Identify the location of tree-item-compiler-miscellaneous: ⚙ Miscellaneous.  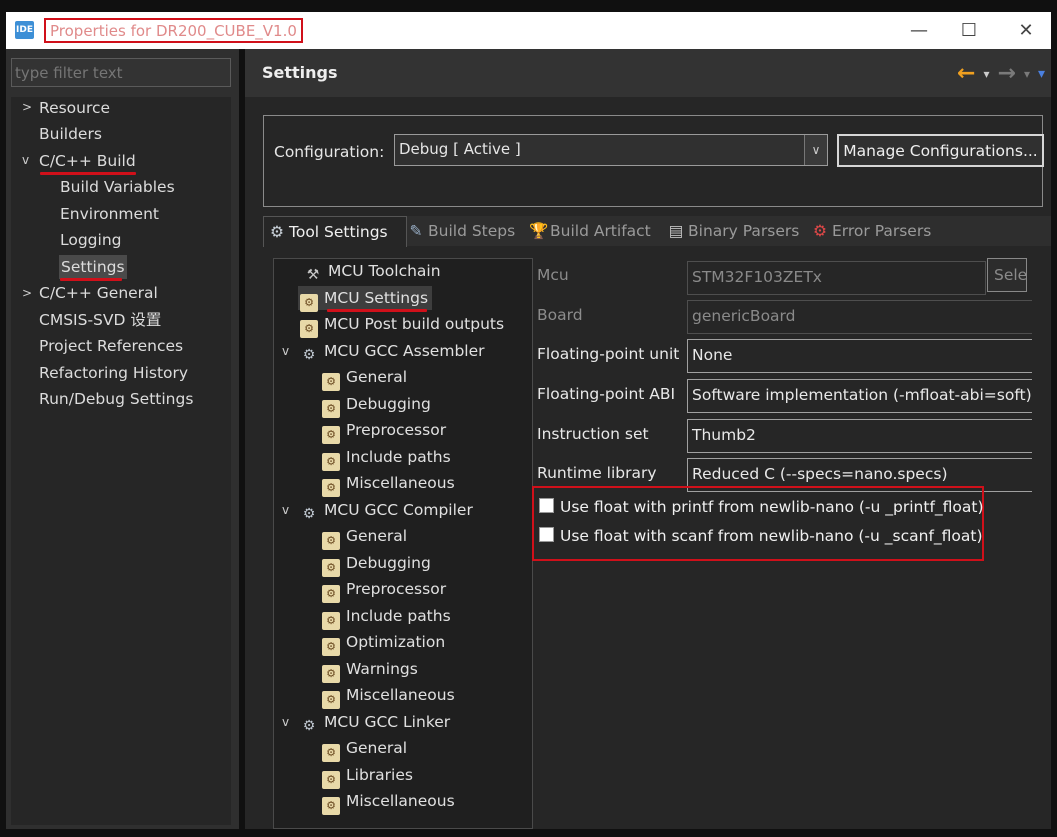
(388, 696).